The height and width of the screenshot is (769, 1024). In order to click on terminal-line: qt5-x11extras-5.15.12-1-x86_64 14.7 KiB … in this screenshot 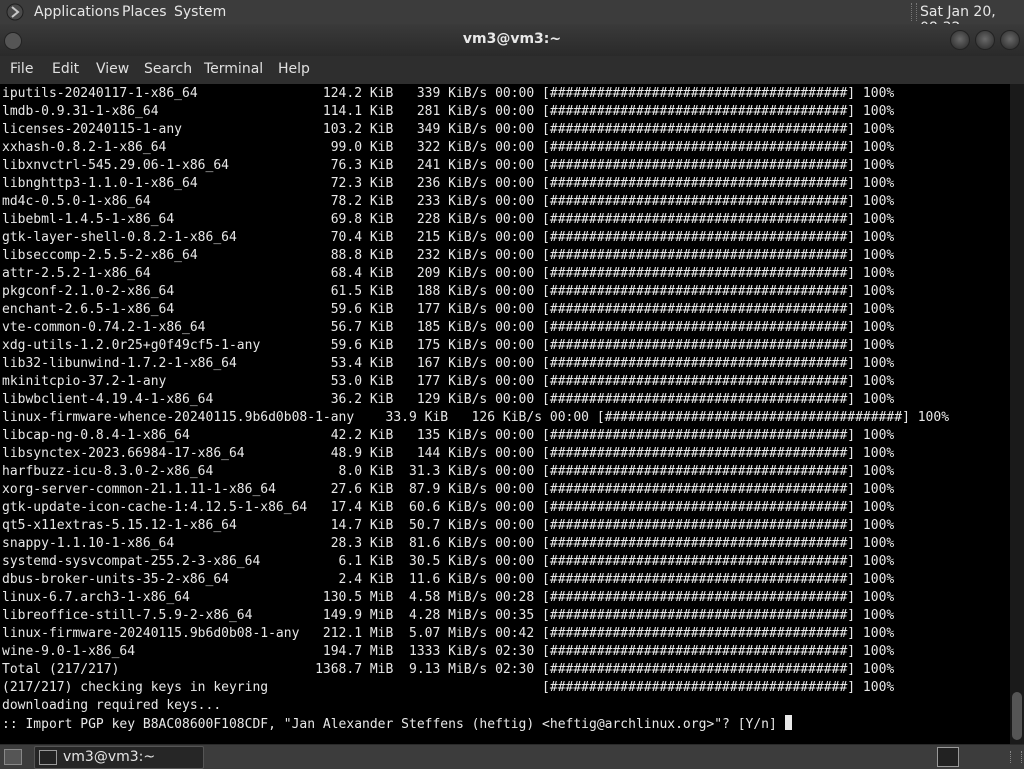, I will do `click(448, 525)`.